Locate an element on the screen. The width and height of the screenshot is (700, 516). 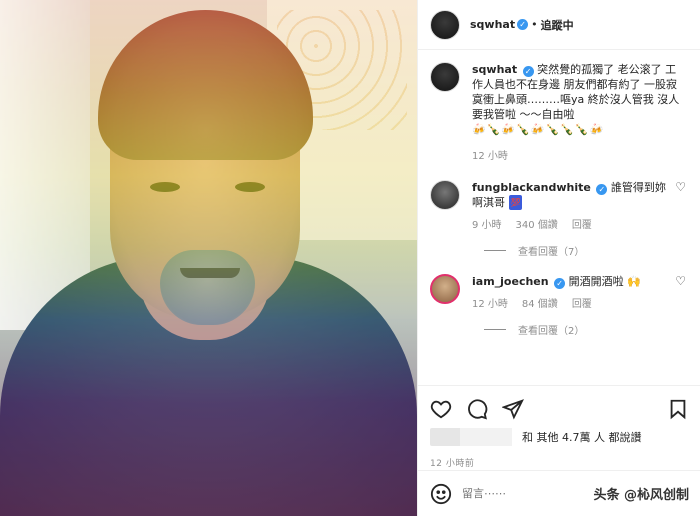
comment-username: fungblackandwhite is located at coordinates (531, 187).